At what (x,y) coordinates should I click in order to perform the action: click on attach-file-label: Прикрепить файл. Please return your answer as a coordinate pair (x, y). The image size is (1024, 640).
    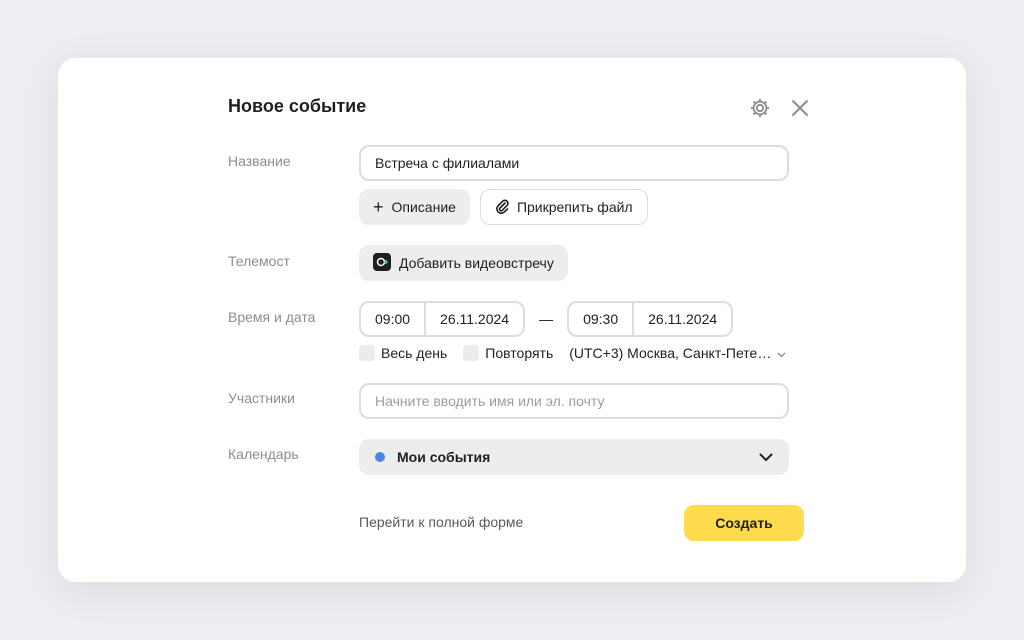
    Looking at the image, I should click on (574, 207).